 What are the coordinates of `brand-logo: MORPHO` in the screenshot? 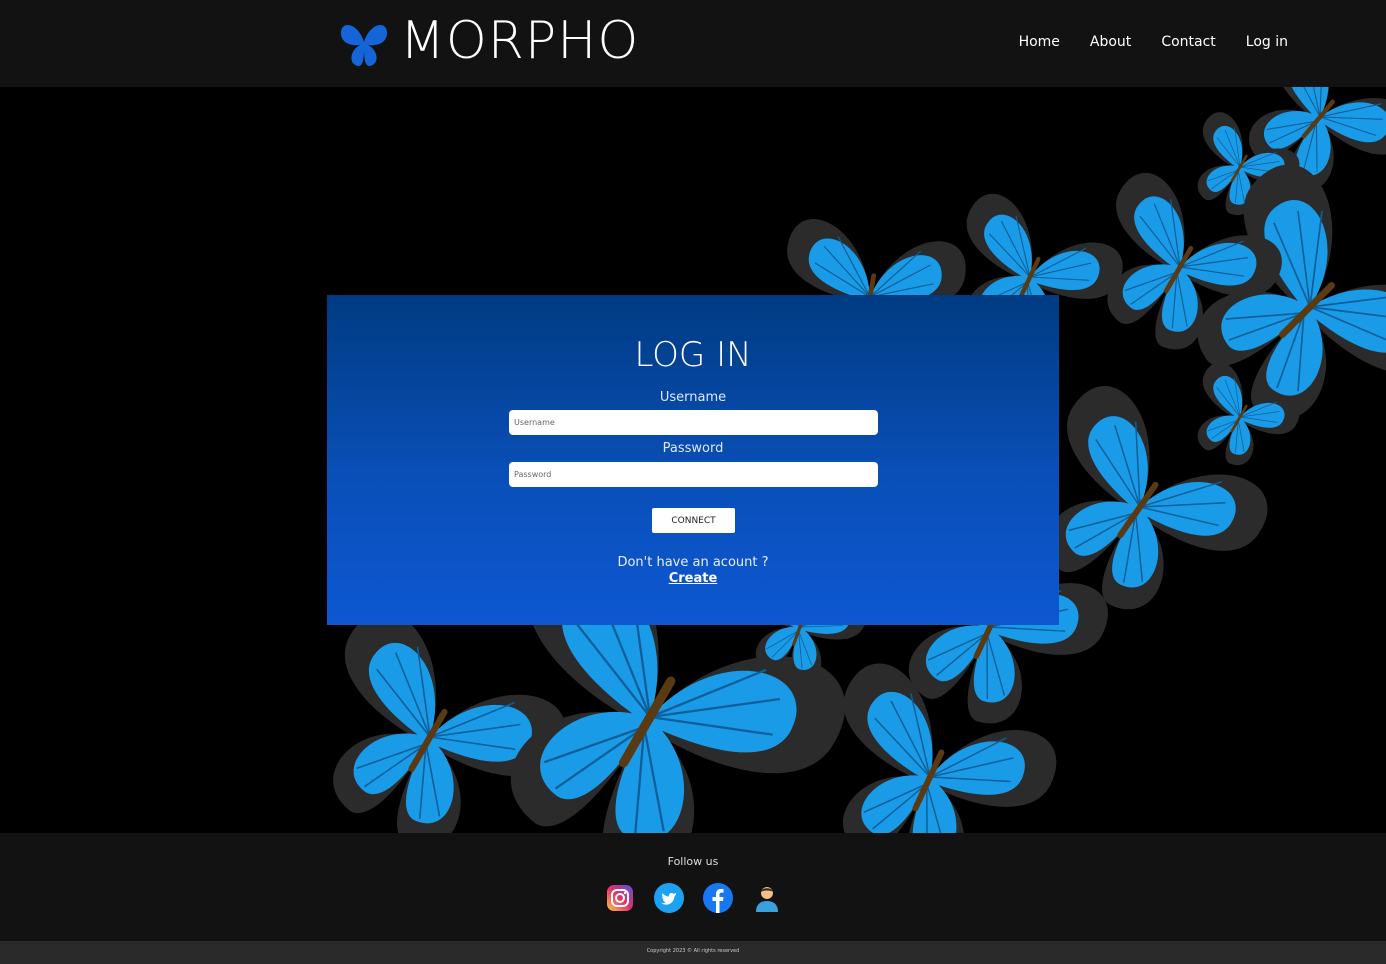 It's located at (488, 41).